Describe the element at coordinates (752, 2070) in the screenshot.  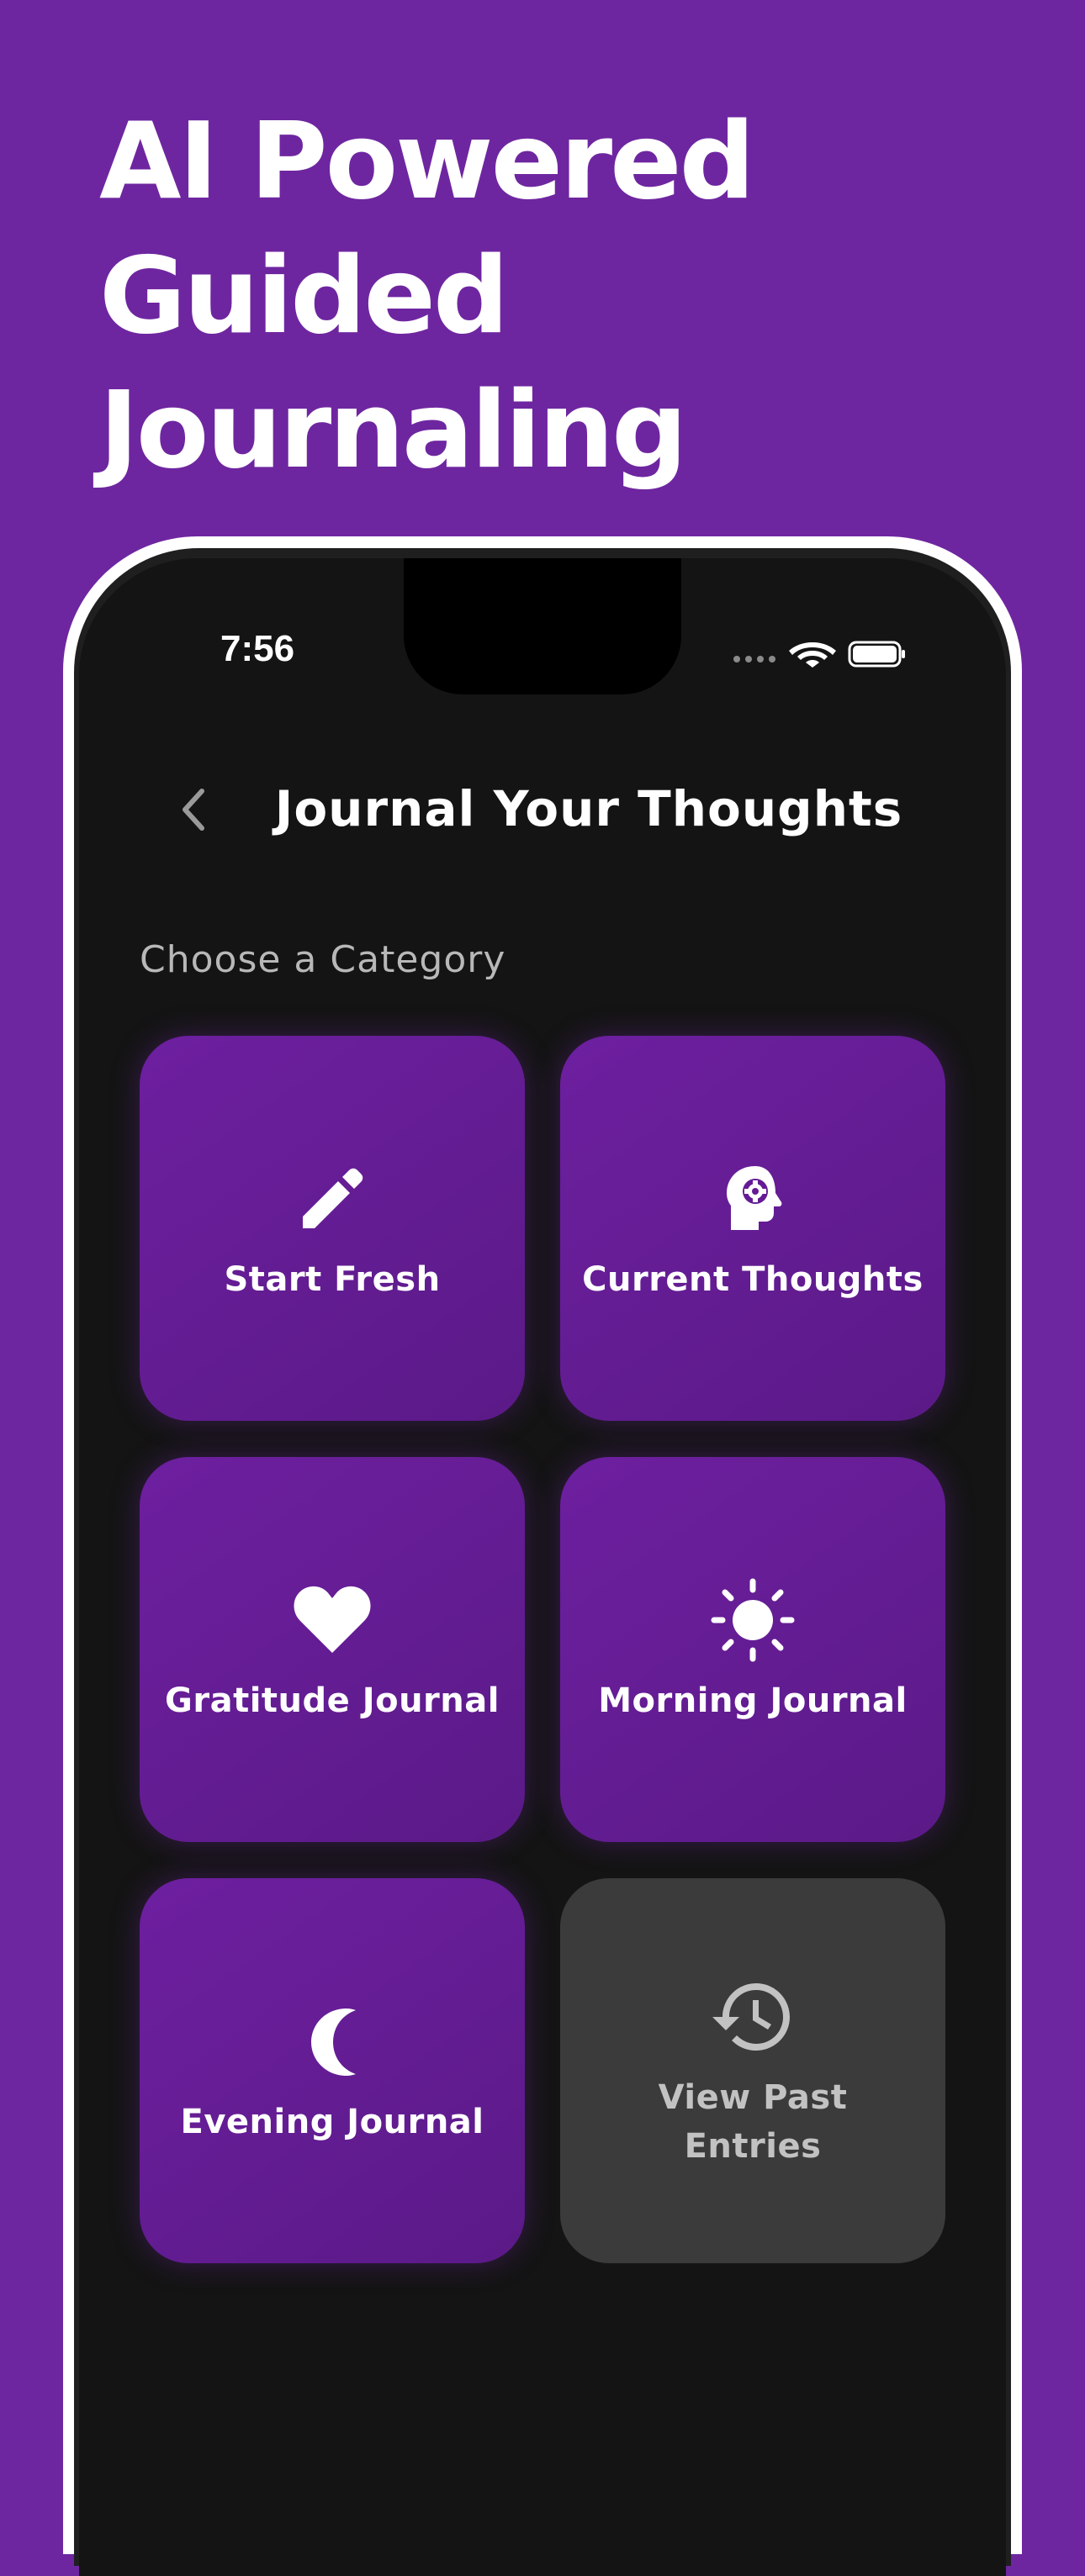
I see `view-past-entries-button: View Past Entries` at that location.